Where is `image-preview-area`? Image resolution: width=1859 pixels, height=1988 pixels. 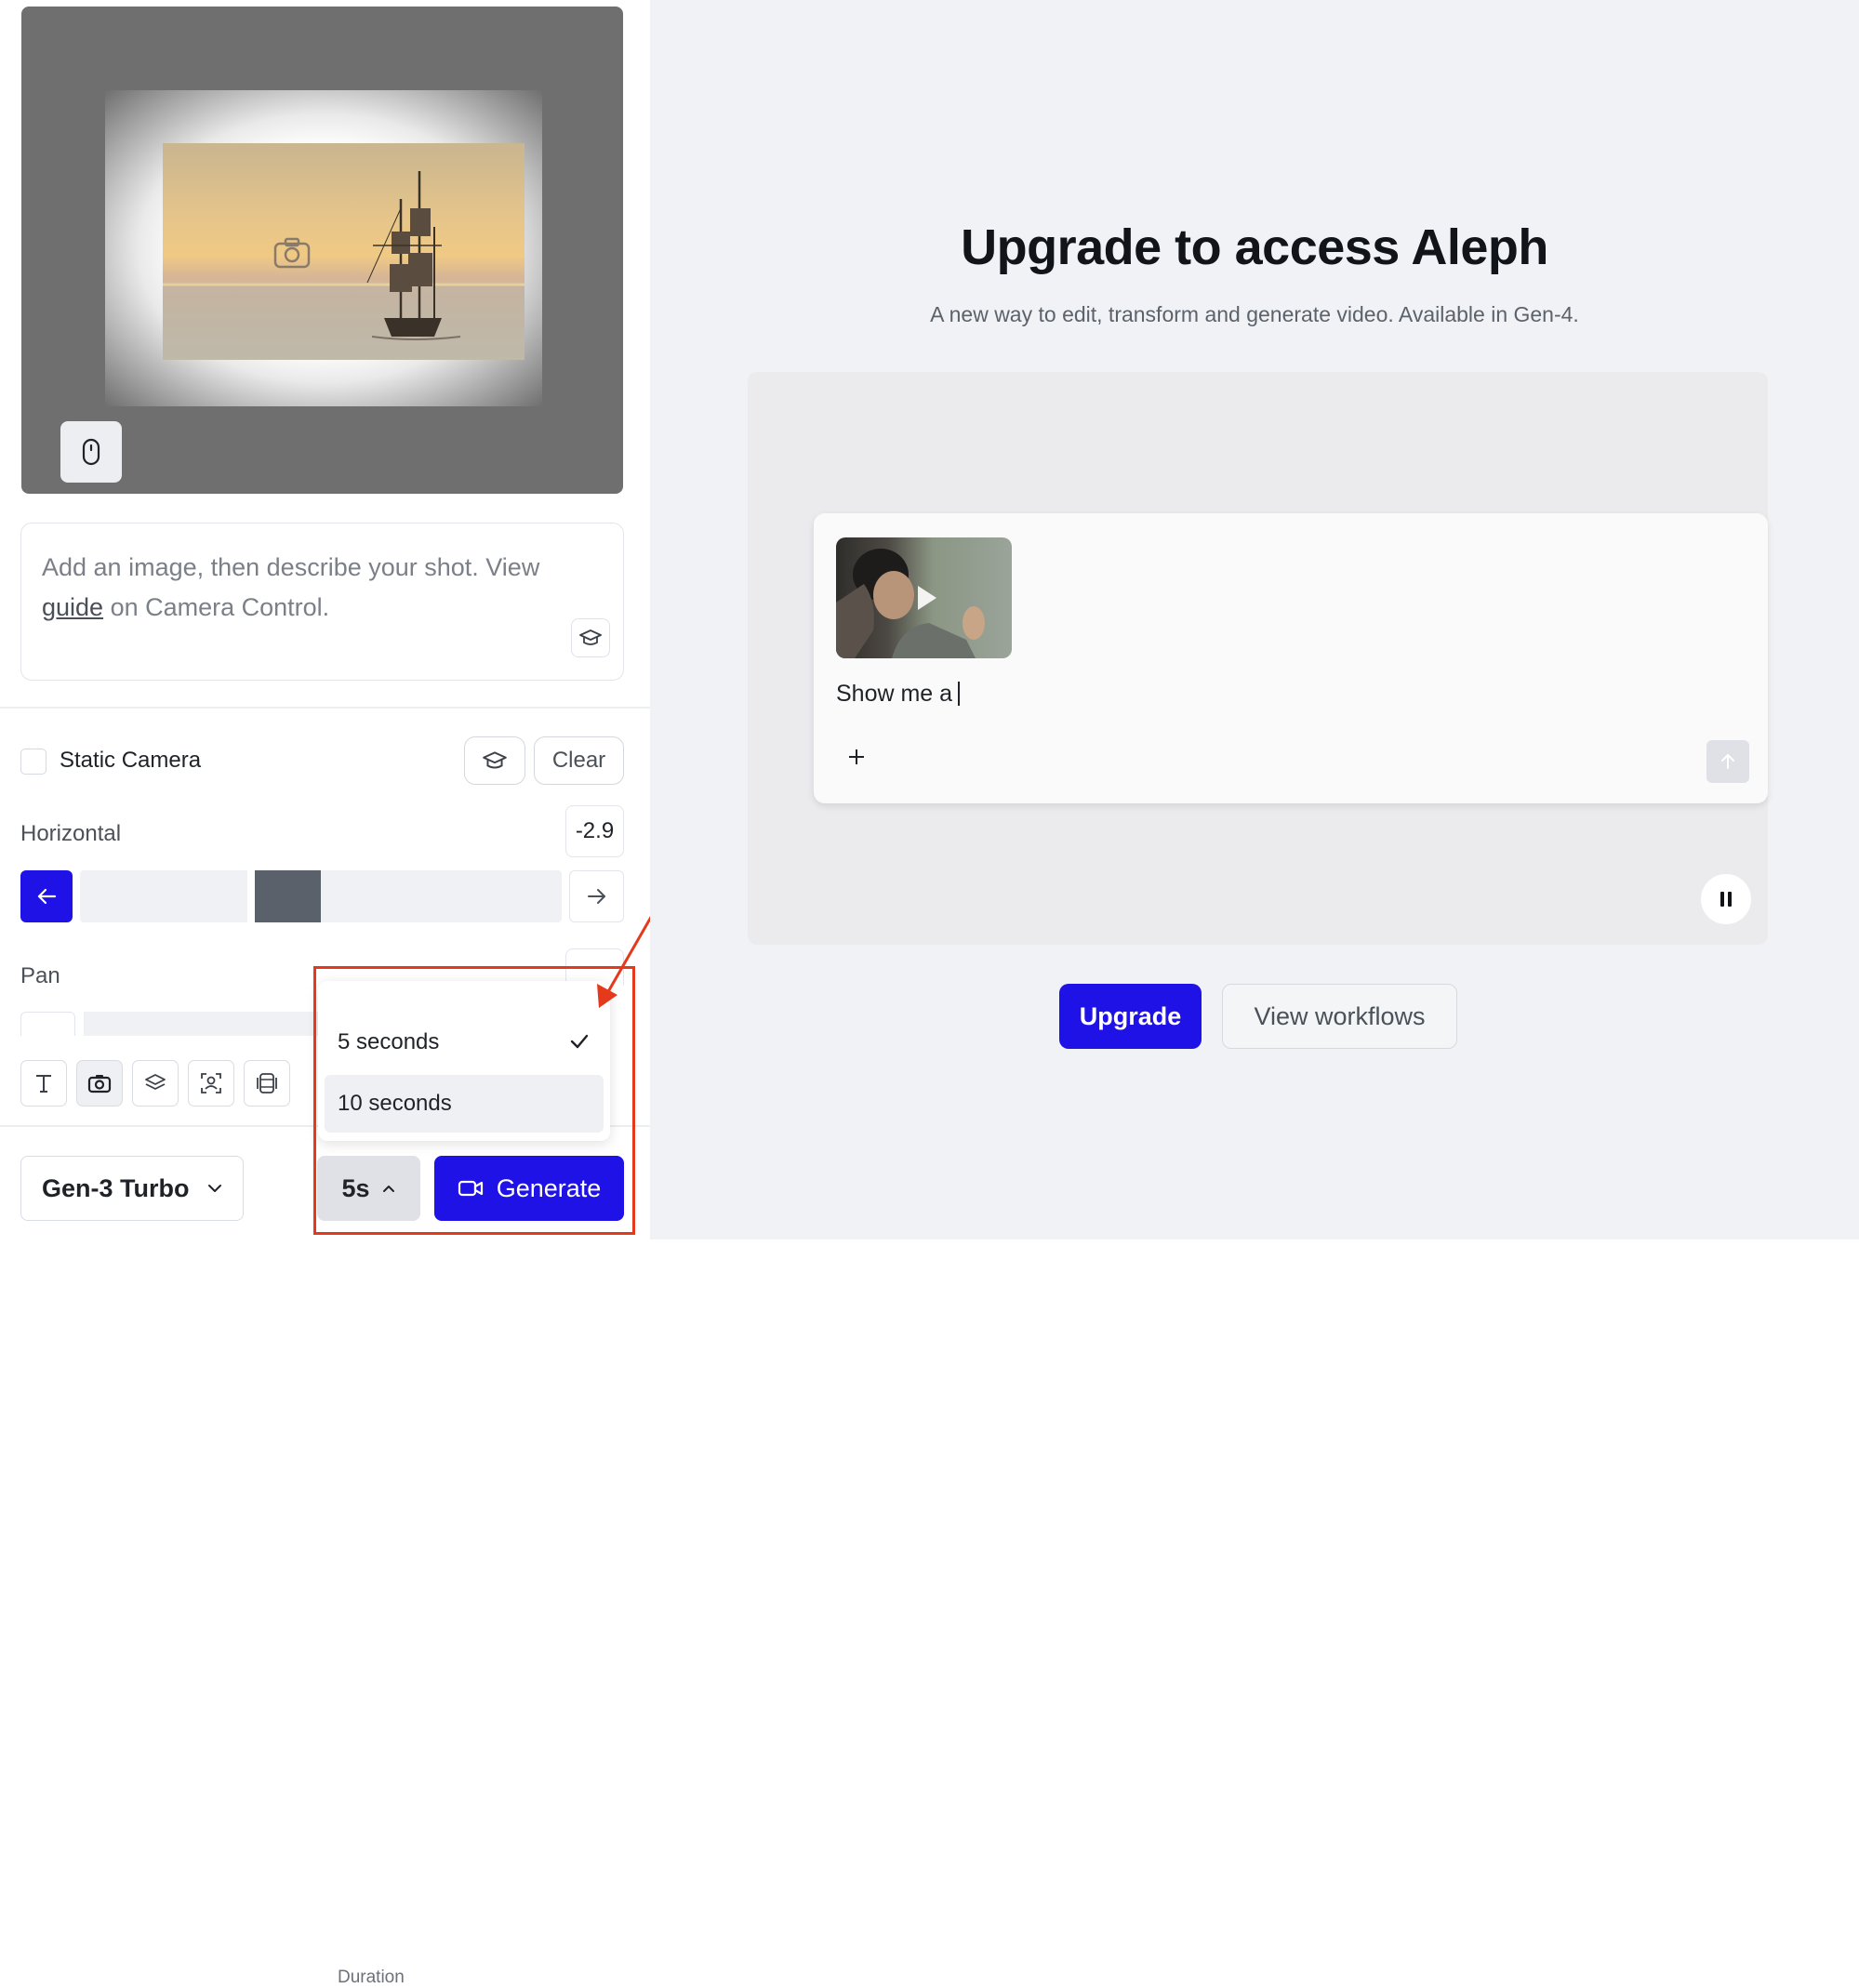
image-preview-area is located at coordinates (322, 250).